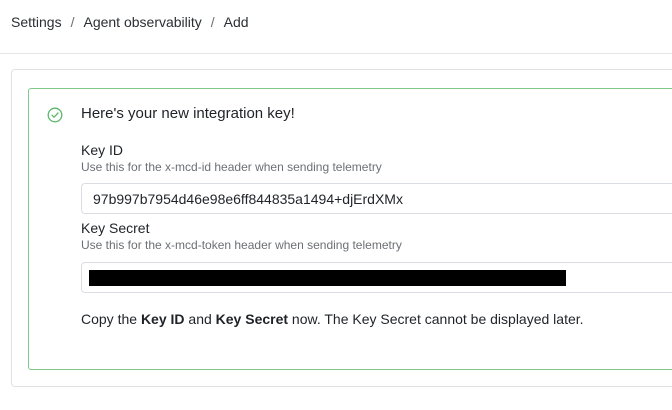 The height and width of the screenshot is (410, 672). Describe the element at coordinates (336, 27) in the screenshot. I see `breadcrumb: Settings / Agent observability / Add` at that location.